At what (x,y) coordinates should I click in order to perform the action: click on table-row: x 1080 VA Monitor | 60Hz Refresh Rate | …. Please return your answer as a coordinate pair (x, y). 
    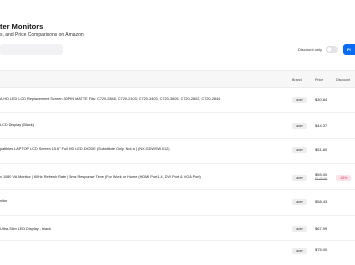
    Looking at the image, I should click on (177, 177).